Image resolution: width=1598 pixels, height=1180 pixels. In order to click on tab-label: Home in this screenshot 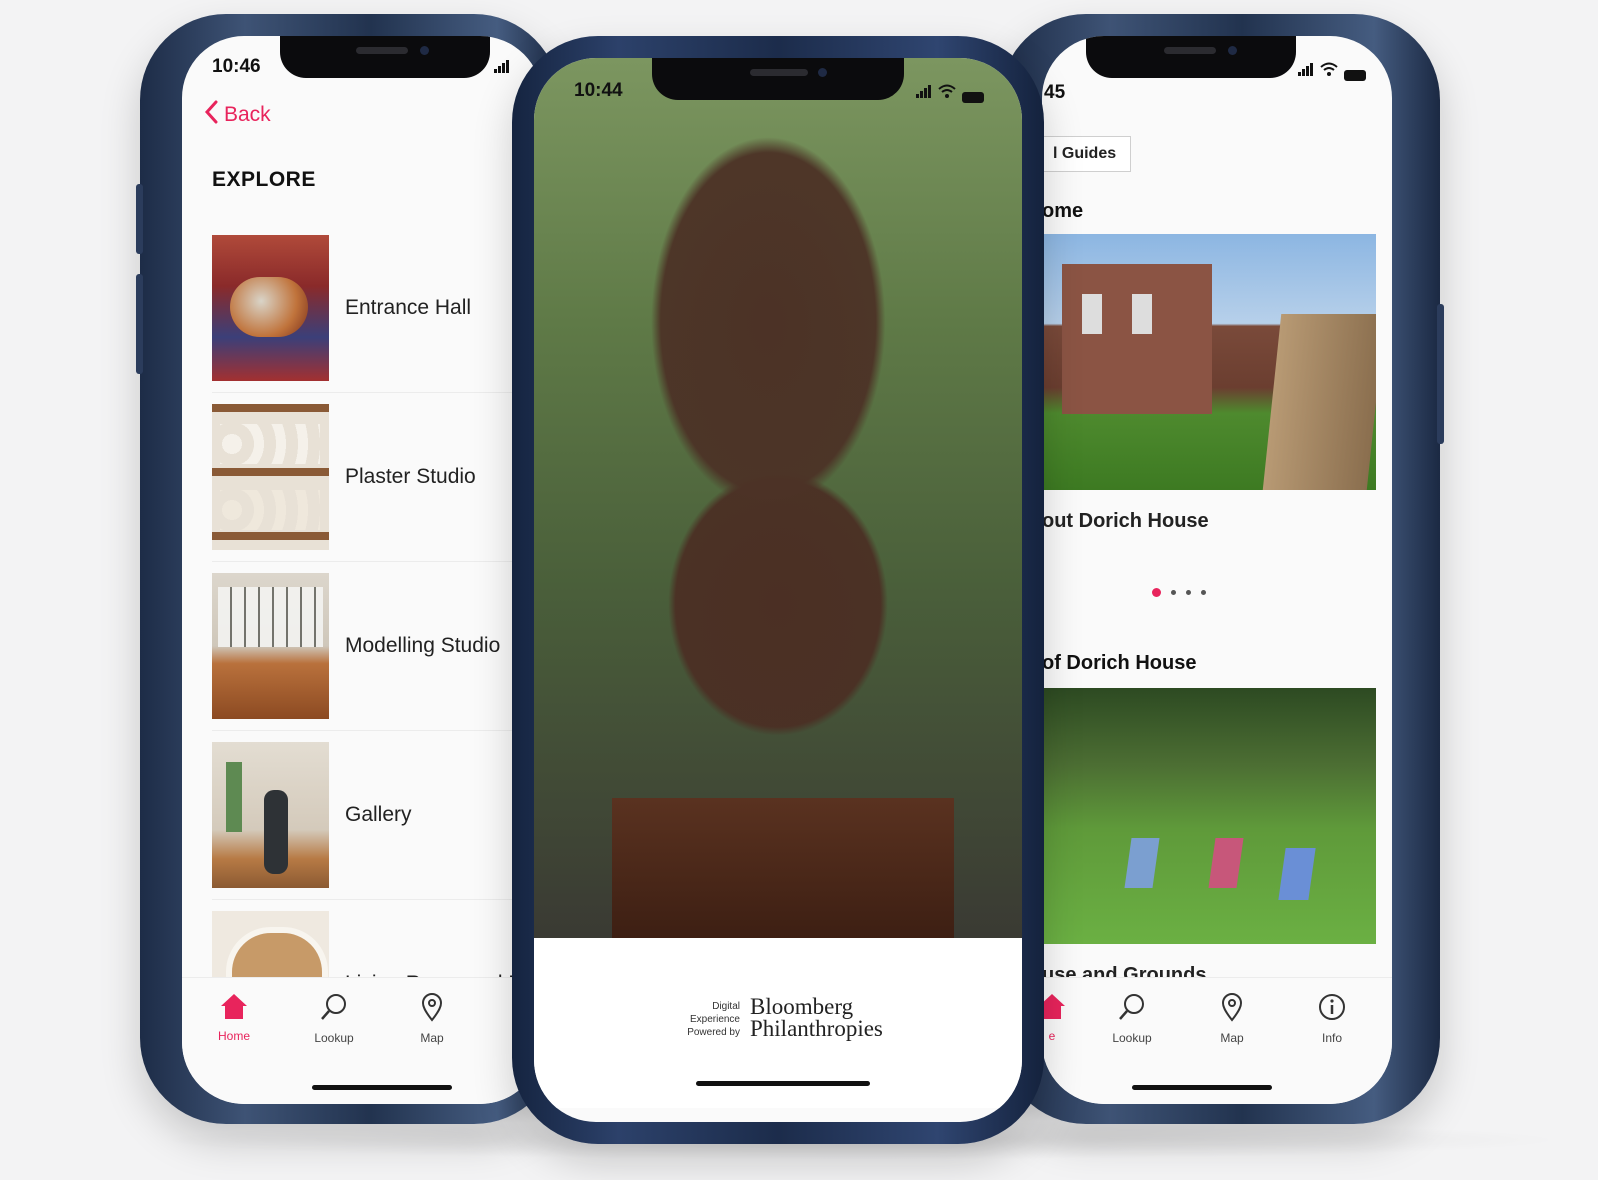, I will do `click(233, 1036)`.